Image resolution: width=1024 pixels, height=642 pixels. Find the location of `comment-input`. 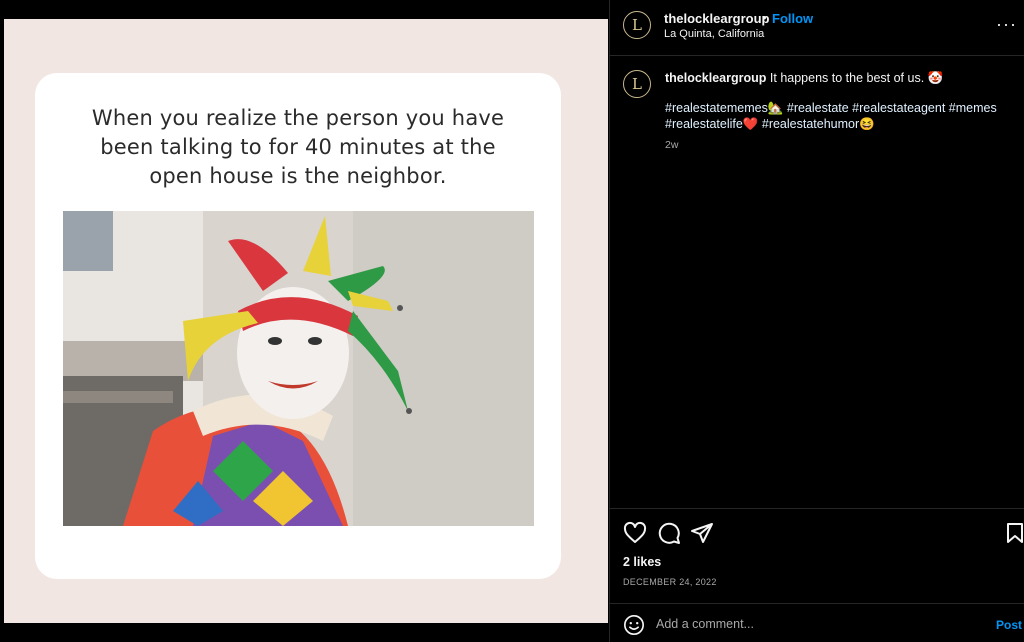

comment-input is located at coordinates (816, 624).